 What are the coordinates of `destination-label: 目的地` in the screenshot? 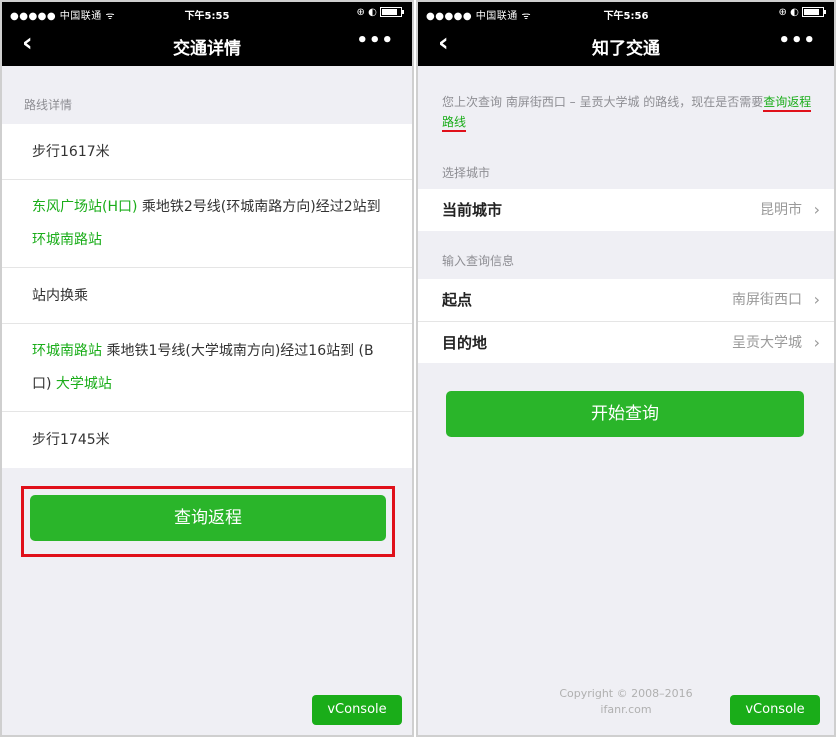 It's located at (465, 343).